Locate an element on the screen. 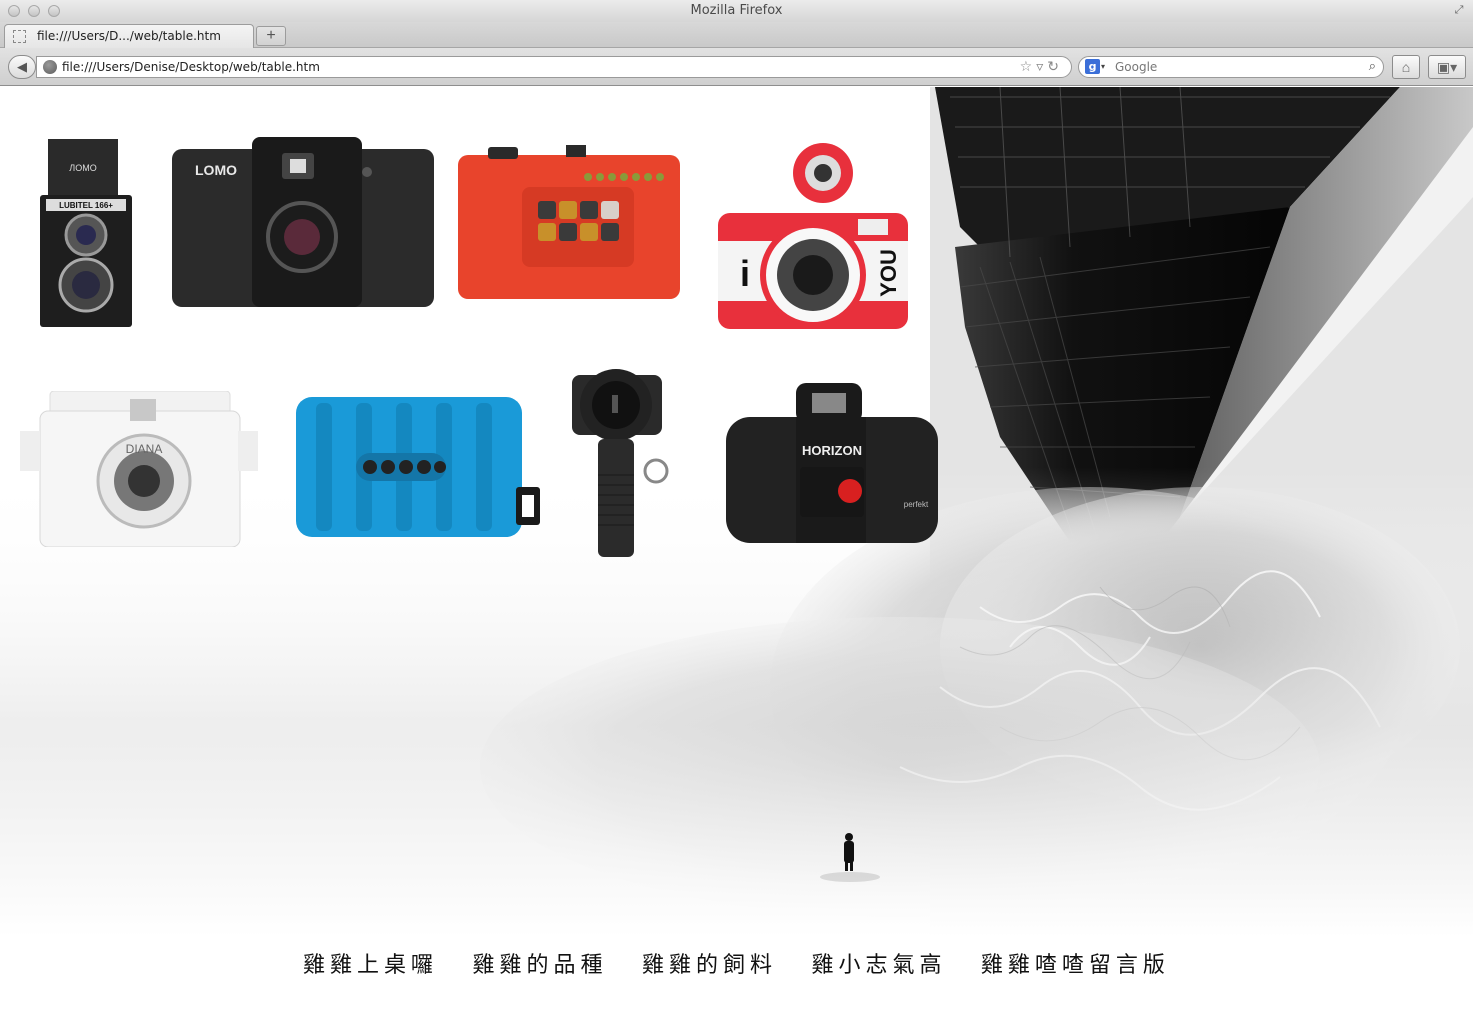 The width and height of the screenshot is (1473, 1027). horizon-brand-text: HORIZON is located at coordinates (832, 450).